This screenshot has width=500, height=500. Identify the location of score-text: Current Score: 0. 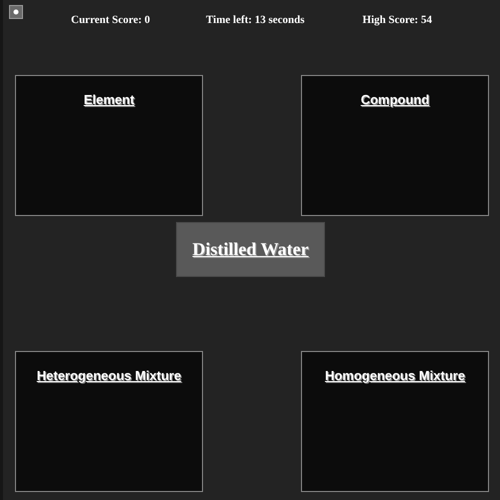
(110, 20).